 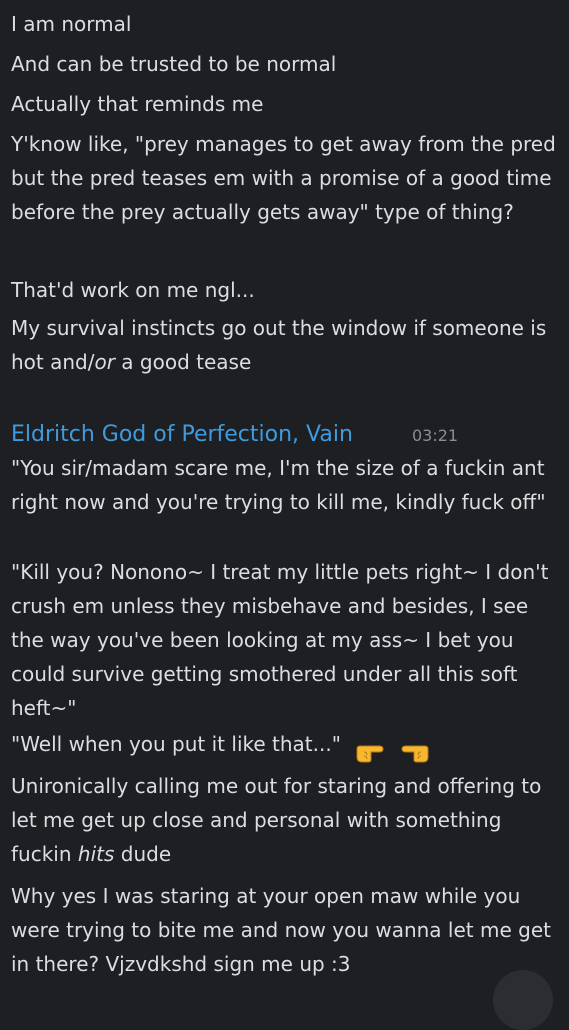 What do you see at coordinates (390, 750) in the screenshot?
I see `emoji-group` at bounding box center [390, 750].